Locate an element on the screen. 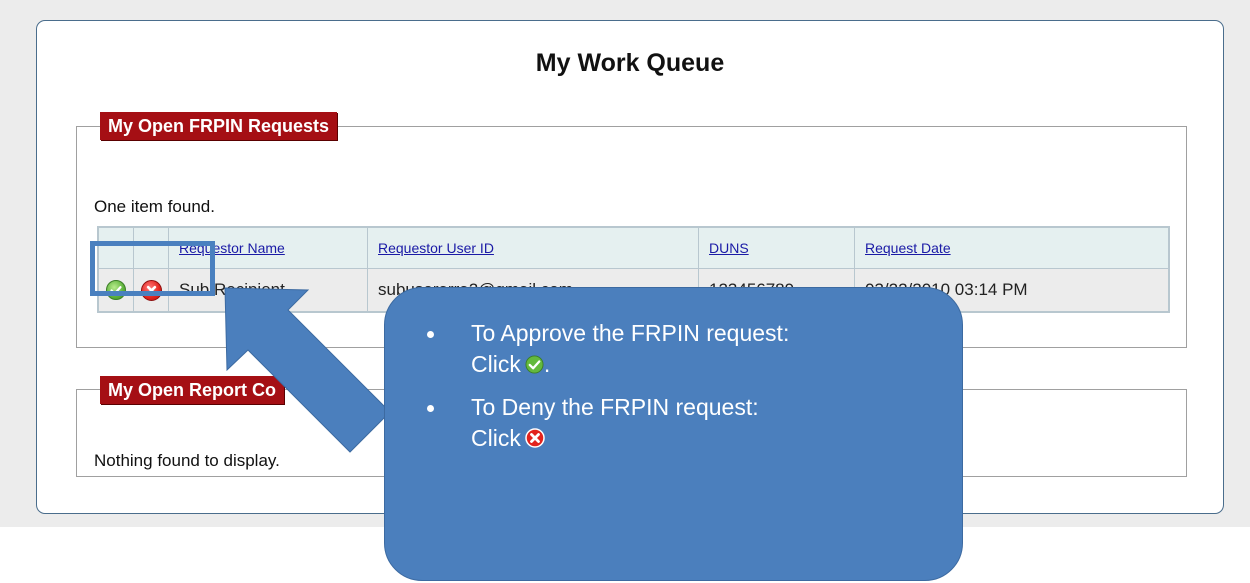  approve-instruction-click: Click is located at coordinates (496, 364).